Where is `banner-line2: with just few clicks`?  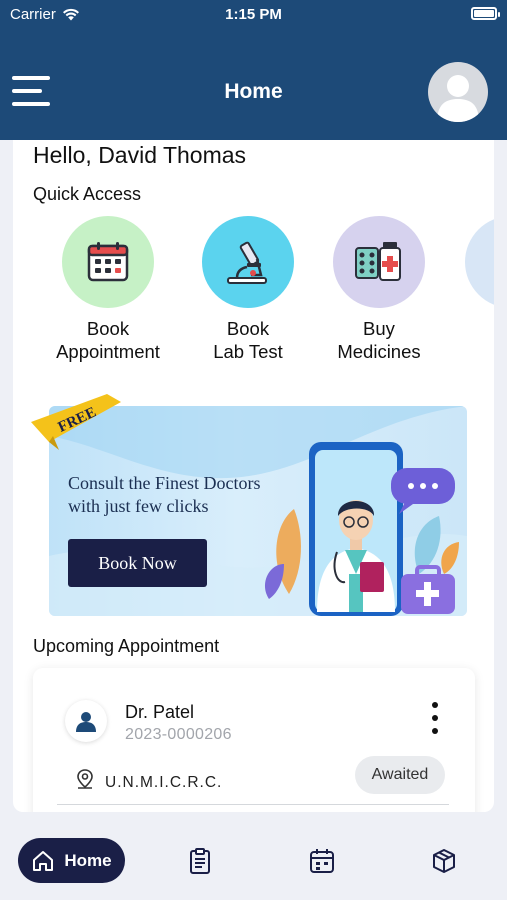
banner-line2: with just few clicks is located at coordinates (138, 506).